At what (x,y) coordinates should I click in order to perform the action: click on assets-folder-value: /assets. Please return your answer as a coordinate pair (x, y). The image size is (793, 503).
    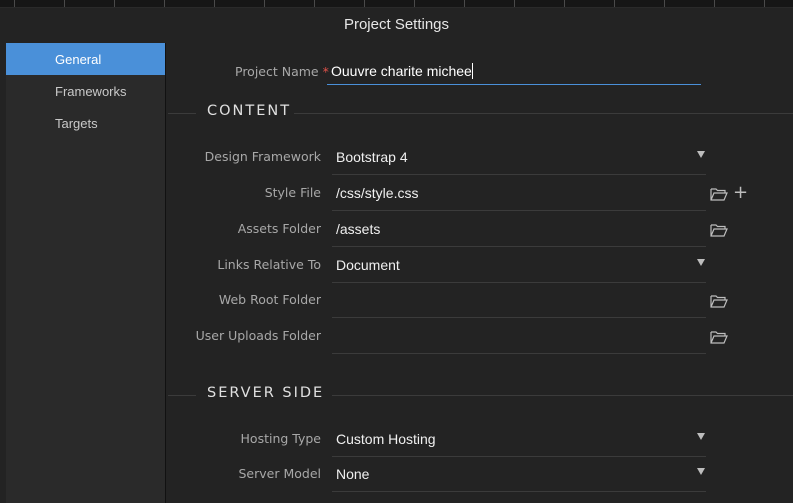
    Looking at the image, I should click on (358, 229).